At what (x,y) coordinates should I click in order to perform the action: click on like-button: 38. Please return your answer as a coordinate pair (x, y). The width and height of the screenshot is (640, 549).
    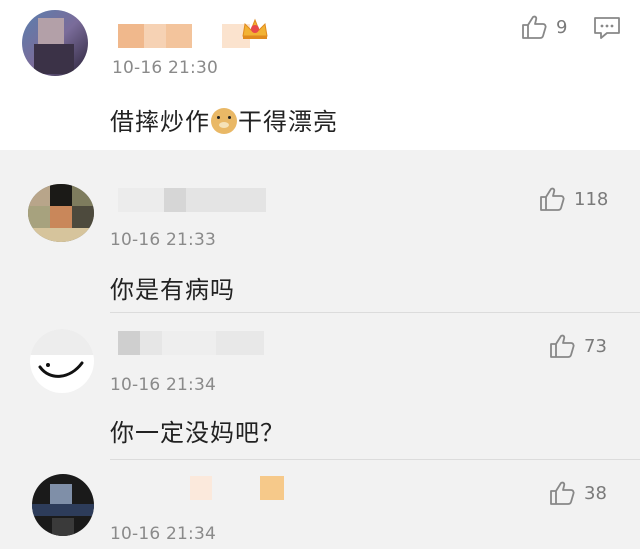
    Looking at the image, I should click on (577, 493).